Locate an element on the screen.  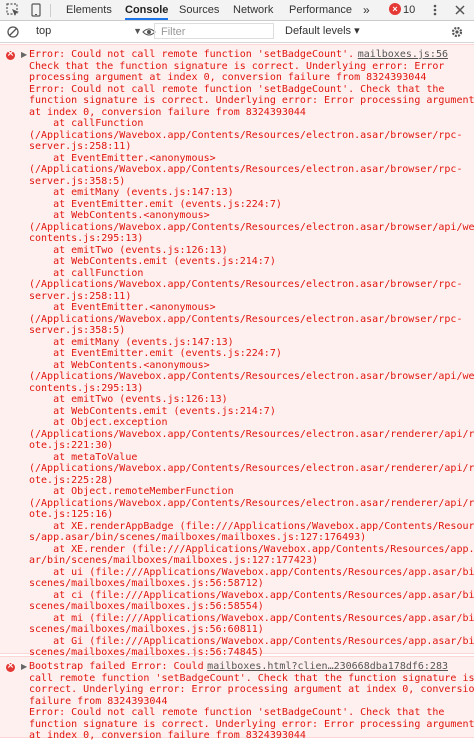
gear-icon is located at coordinates (457, 32).